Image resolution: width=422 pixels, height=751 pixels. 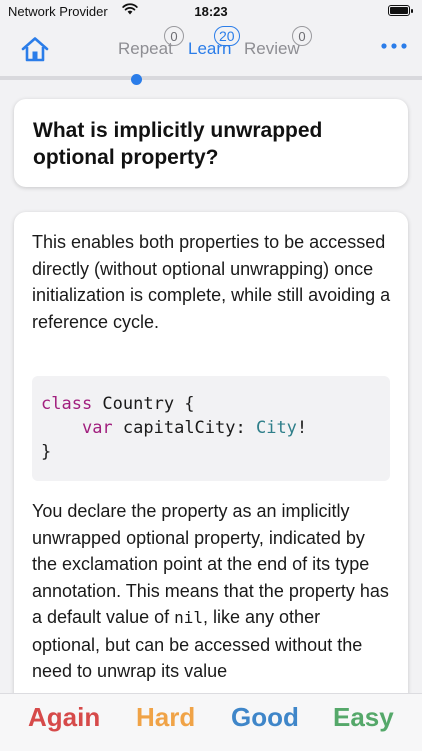 What do you see at coordinates (35, 49) in the screenshot?
I see `house-icon` at bounding box center [35, 49].